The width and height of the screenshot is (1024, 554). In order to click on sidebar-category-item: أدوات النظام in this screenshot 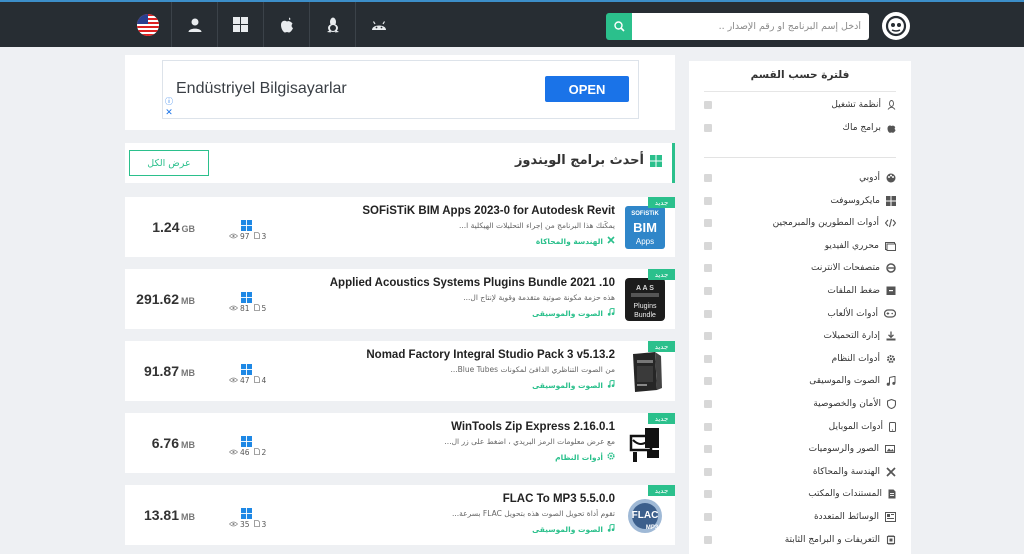, I will do `click(800, 359)`.